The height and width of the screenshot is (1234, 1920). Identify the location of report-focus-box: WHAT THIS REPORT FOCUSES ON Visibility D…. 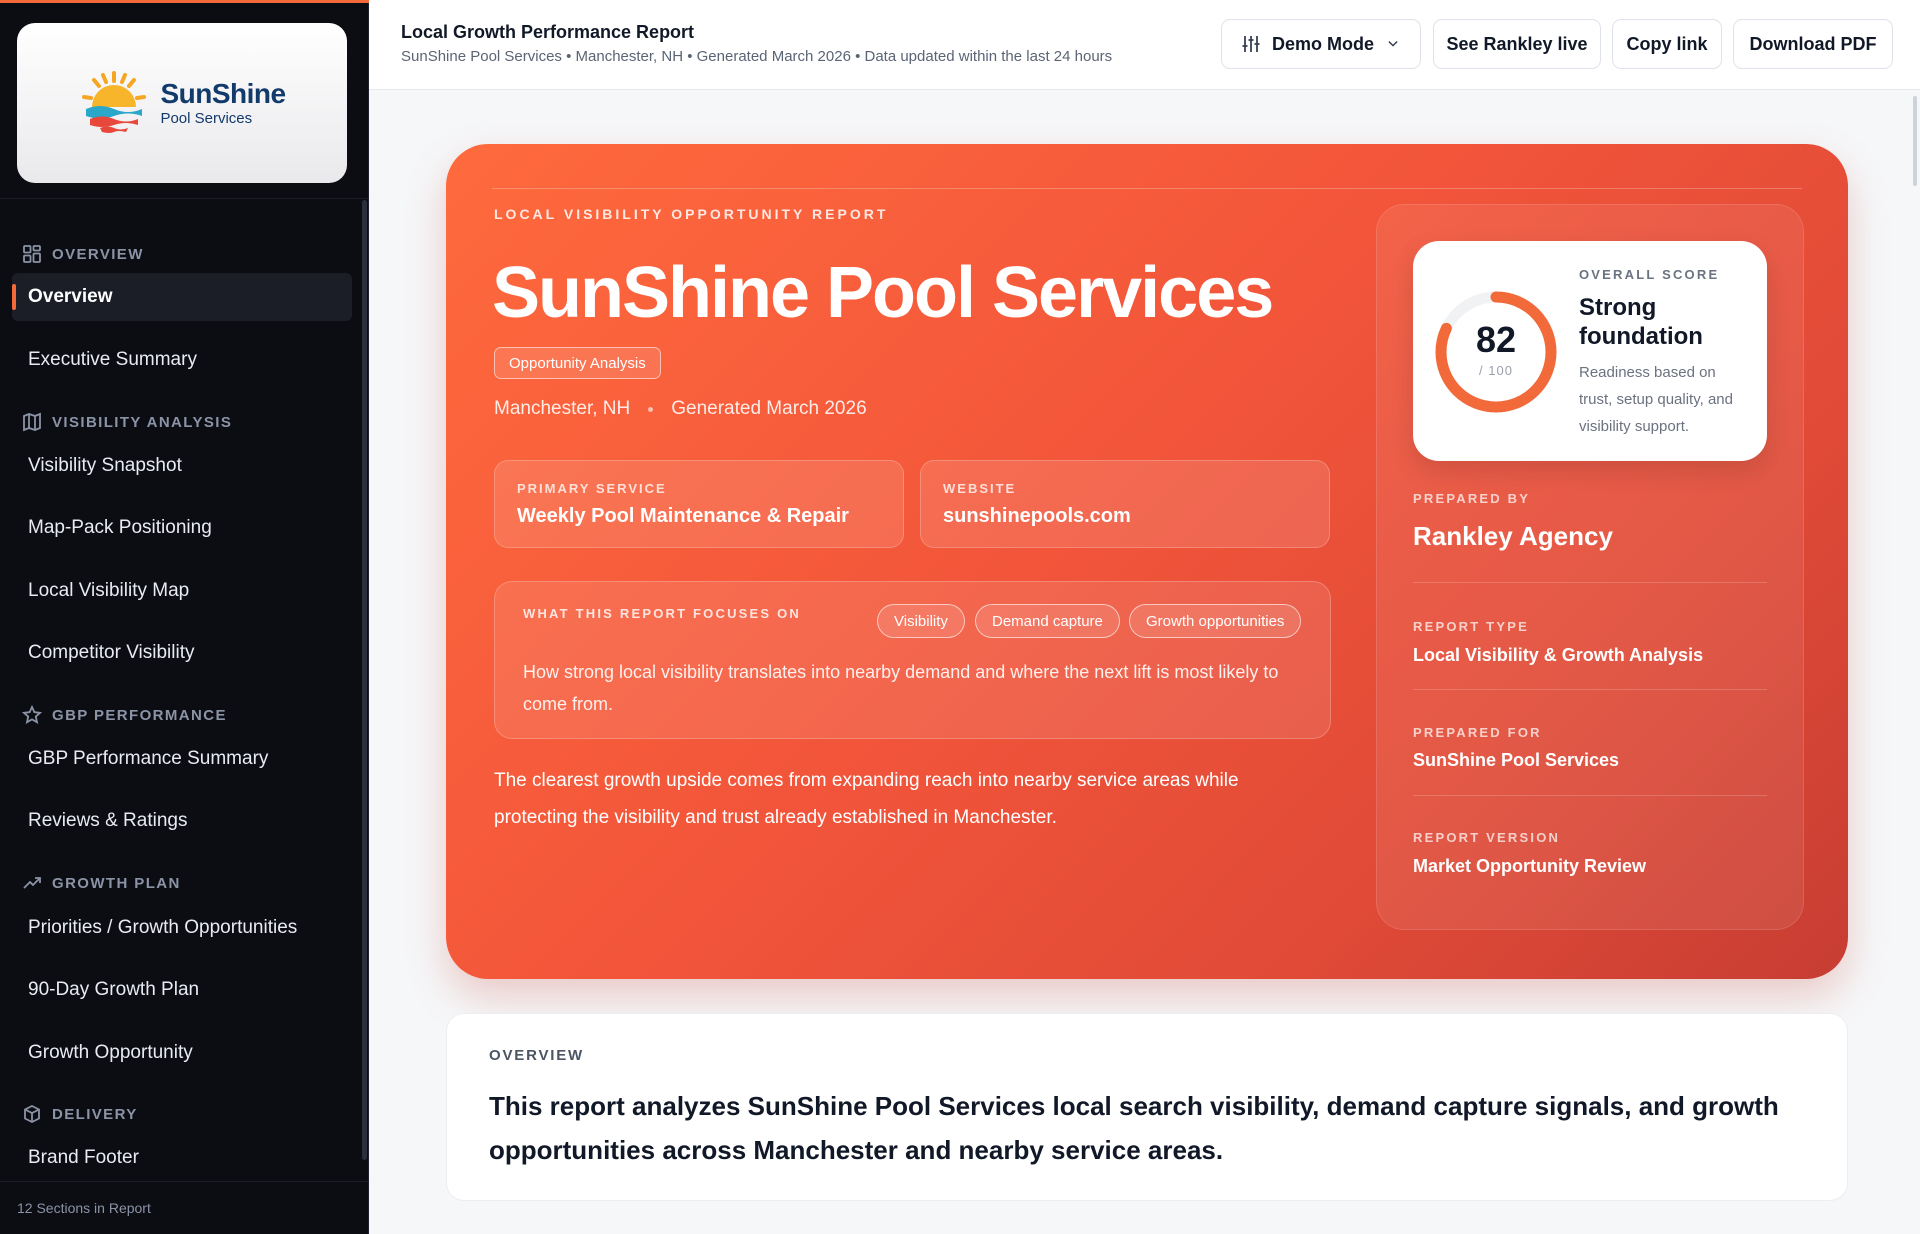
(912, 660).